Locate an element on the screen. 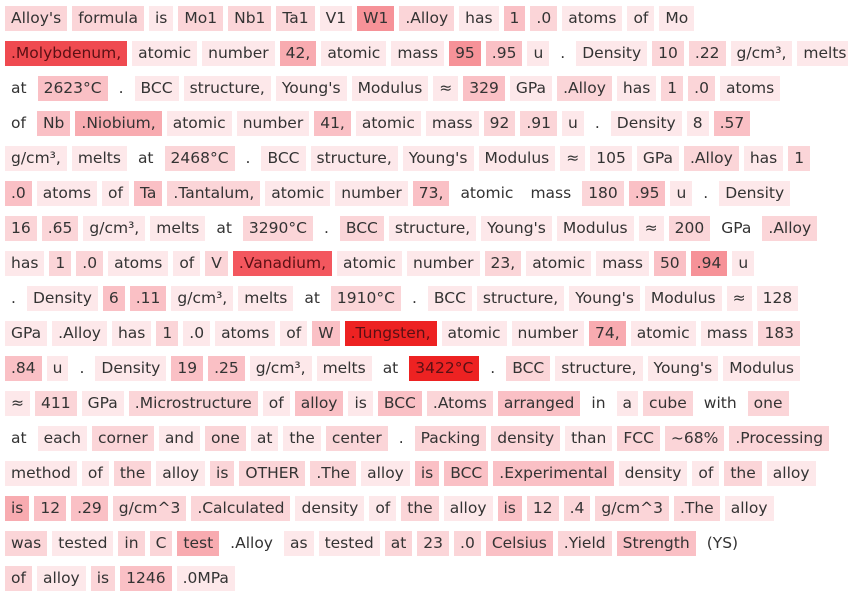  token: g/cm³, is located at coordinates (202, 298).